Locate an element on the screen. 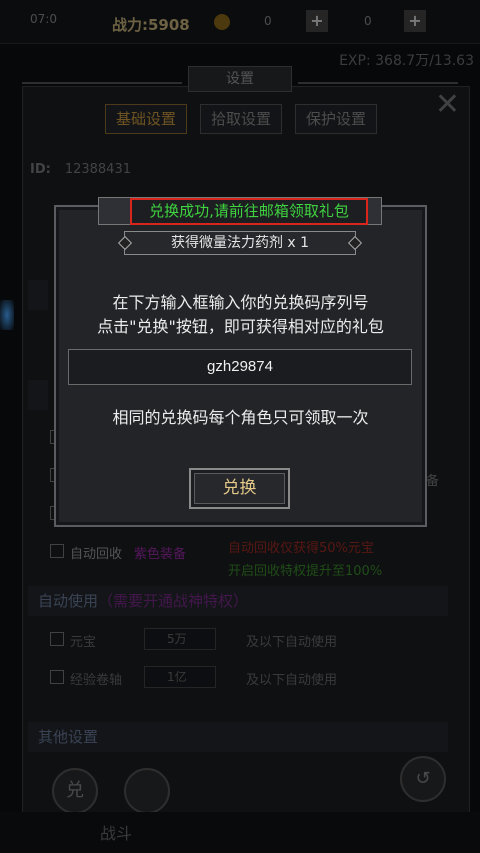 This screenshot has height=853, width=480. redeem-button: 兑换 is located at coordinates (239, 488).